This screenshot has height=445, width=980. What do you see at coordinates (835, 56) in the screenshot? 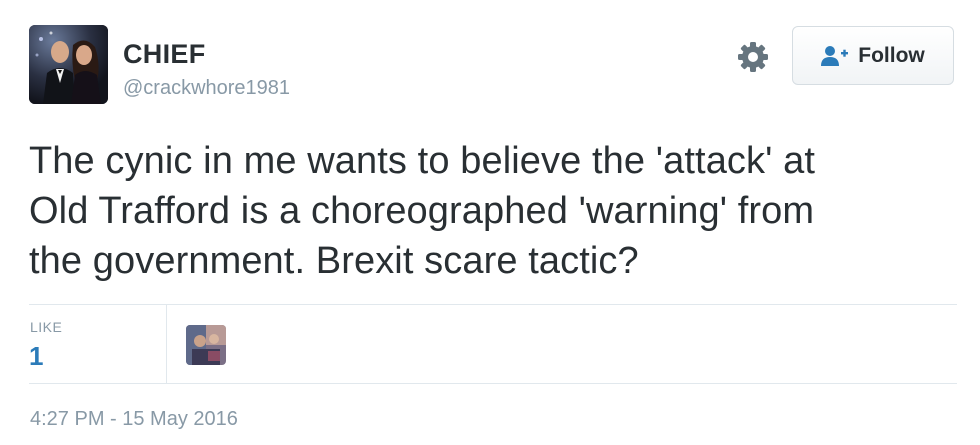
I see `person-plus-icon` at bounding box center [835, 56].